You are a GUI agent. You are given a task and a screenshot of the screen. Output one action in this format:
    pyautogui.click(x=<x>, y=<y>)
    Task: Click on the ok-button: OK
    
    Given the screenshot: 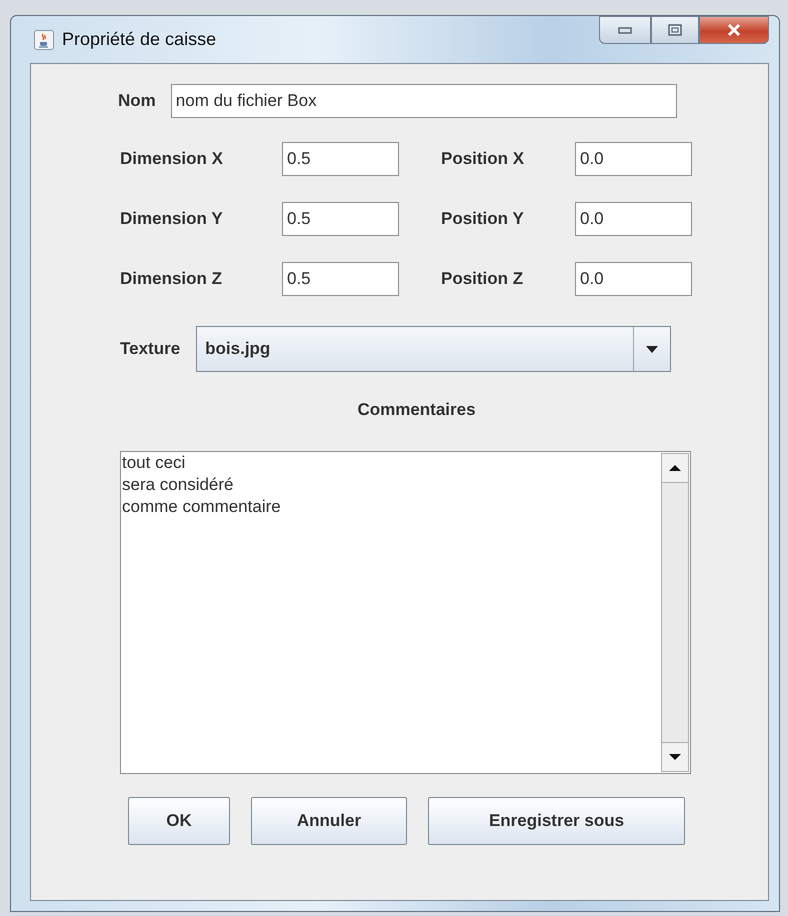 What is the action you would take?
    pyautogui.click(x=179, y=821)
    